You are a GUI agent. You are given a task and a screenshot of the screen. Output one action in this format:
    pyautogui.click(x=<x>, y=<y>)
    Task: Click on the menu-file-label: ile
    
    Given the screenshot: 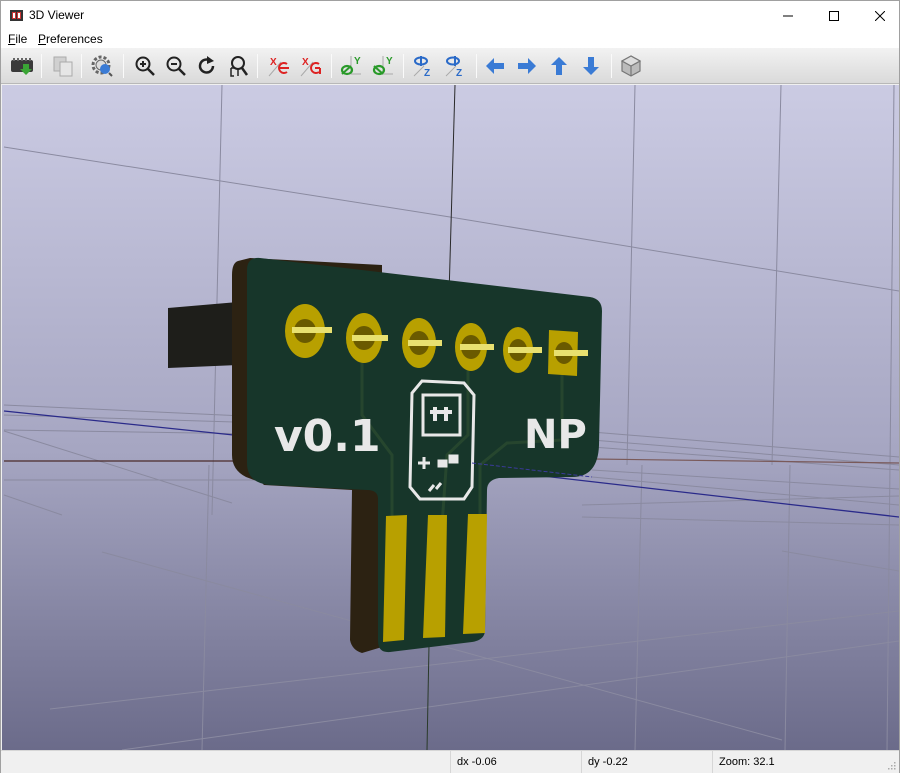 What is the action you would take?
    pyautogui.click(x=21, y=39)
    